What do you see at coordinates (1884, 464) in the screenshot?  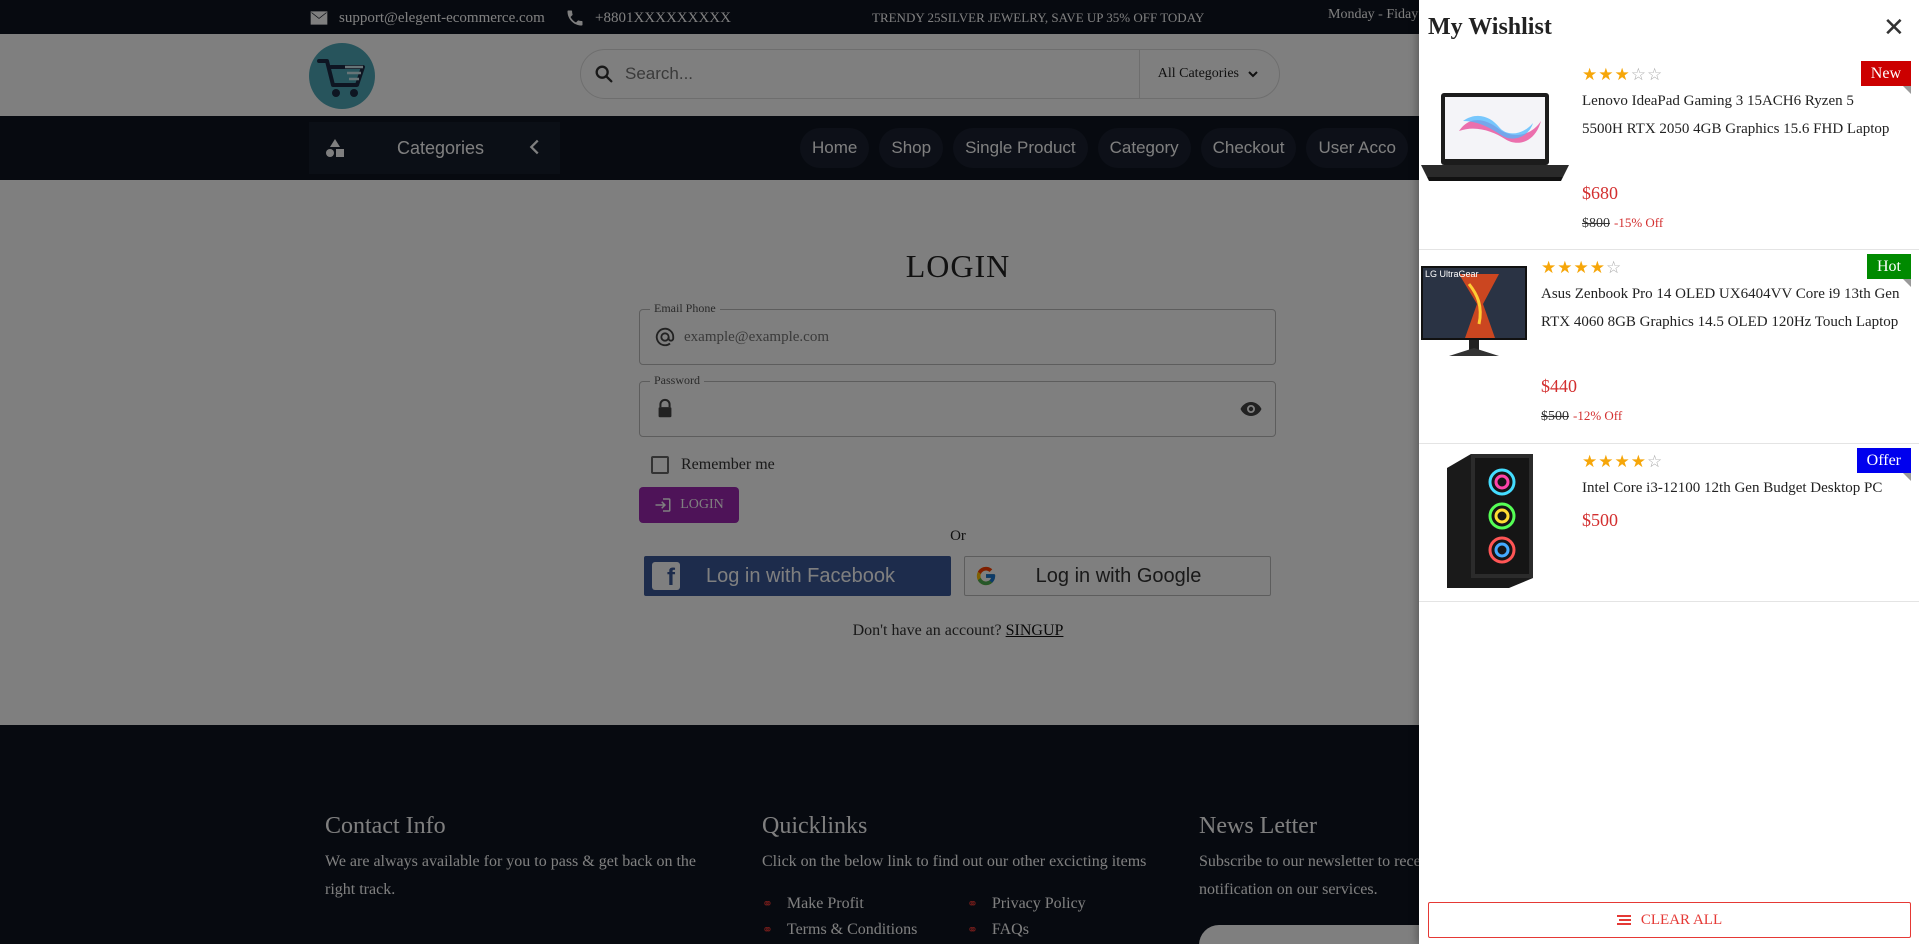 I see `badge-offer: Offer` at bounding box center [1884, 464].